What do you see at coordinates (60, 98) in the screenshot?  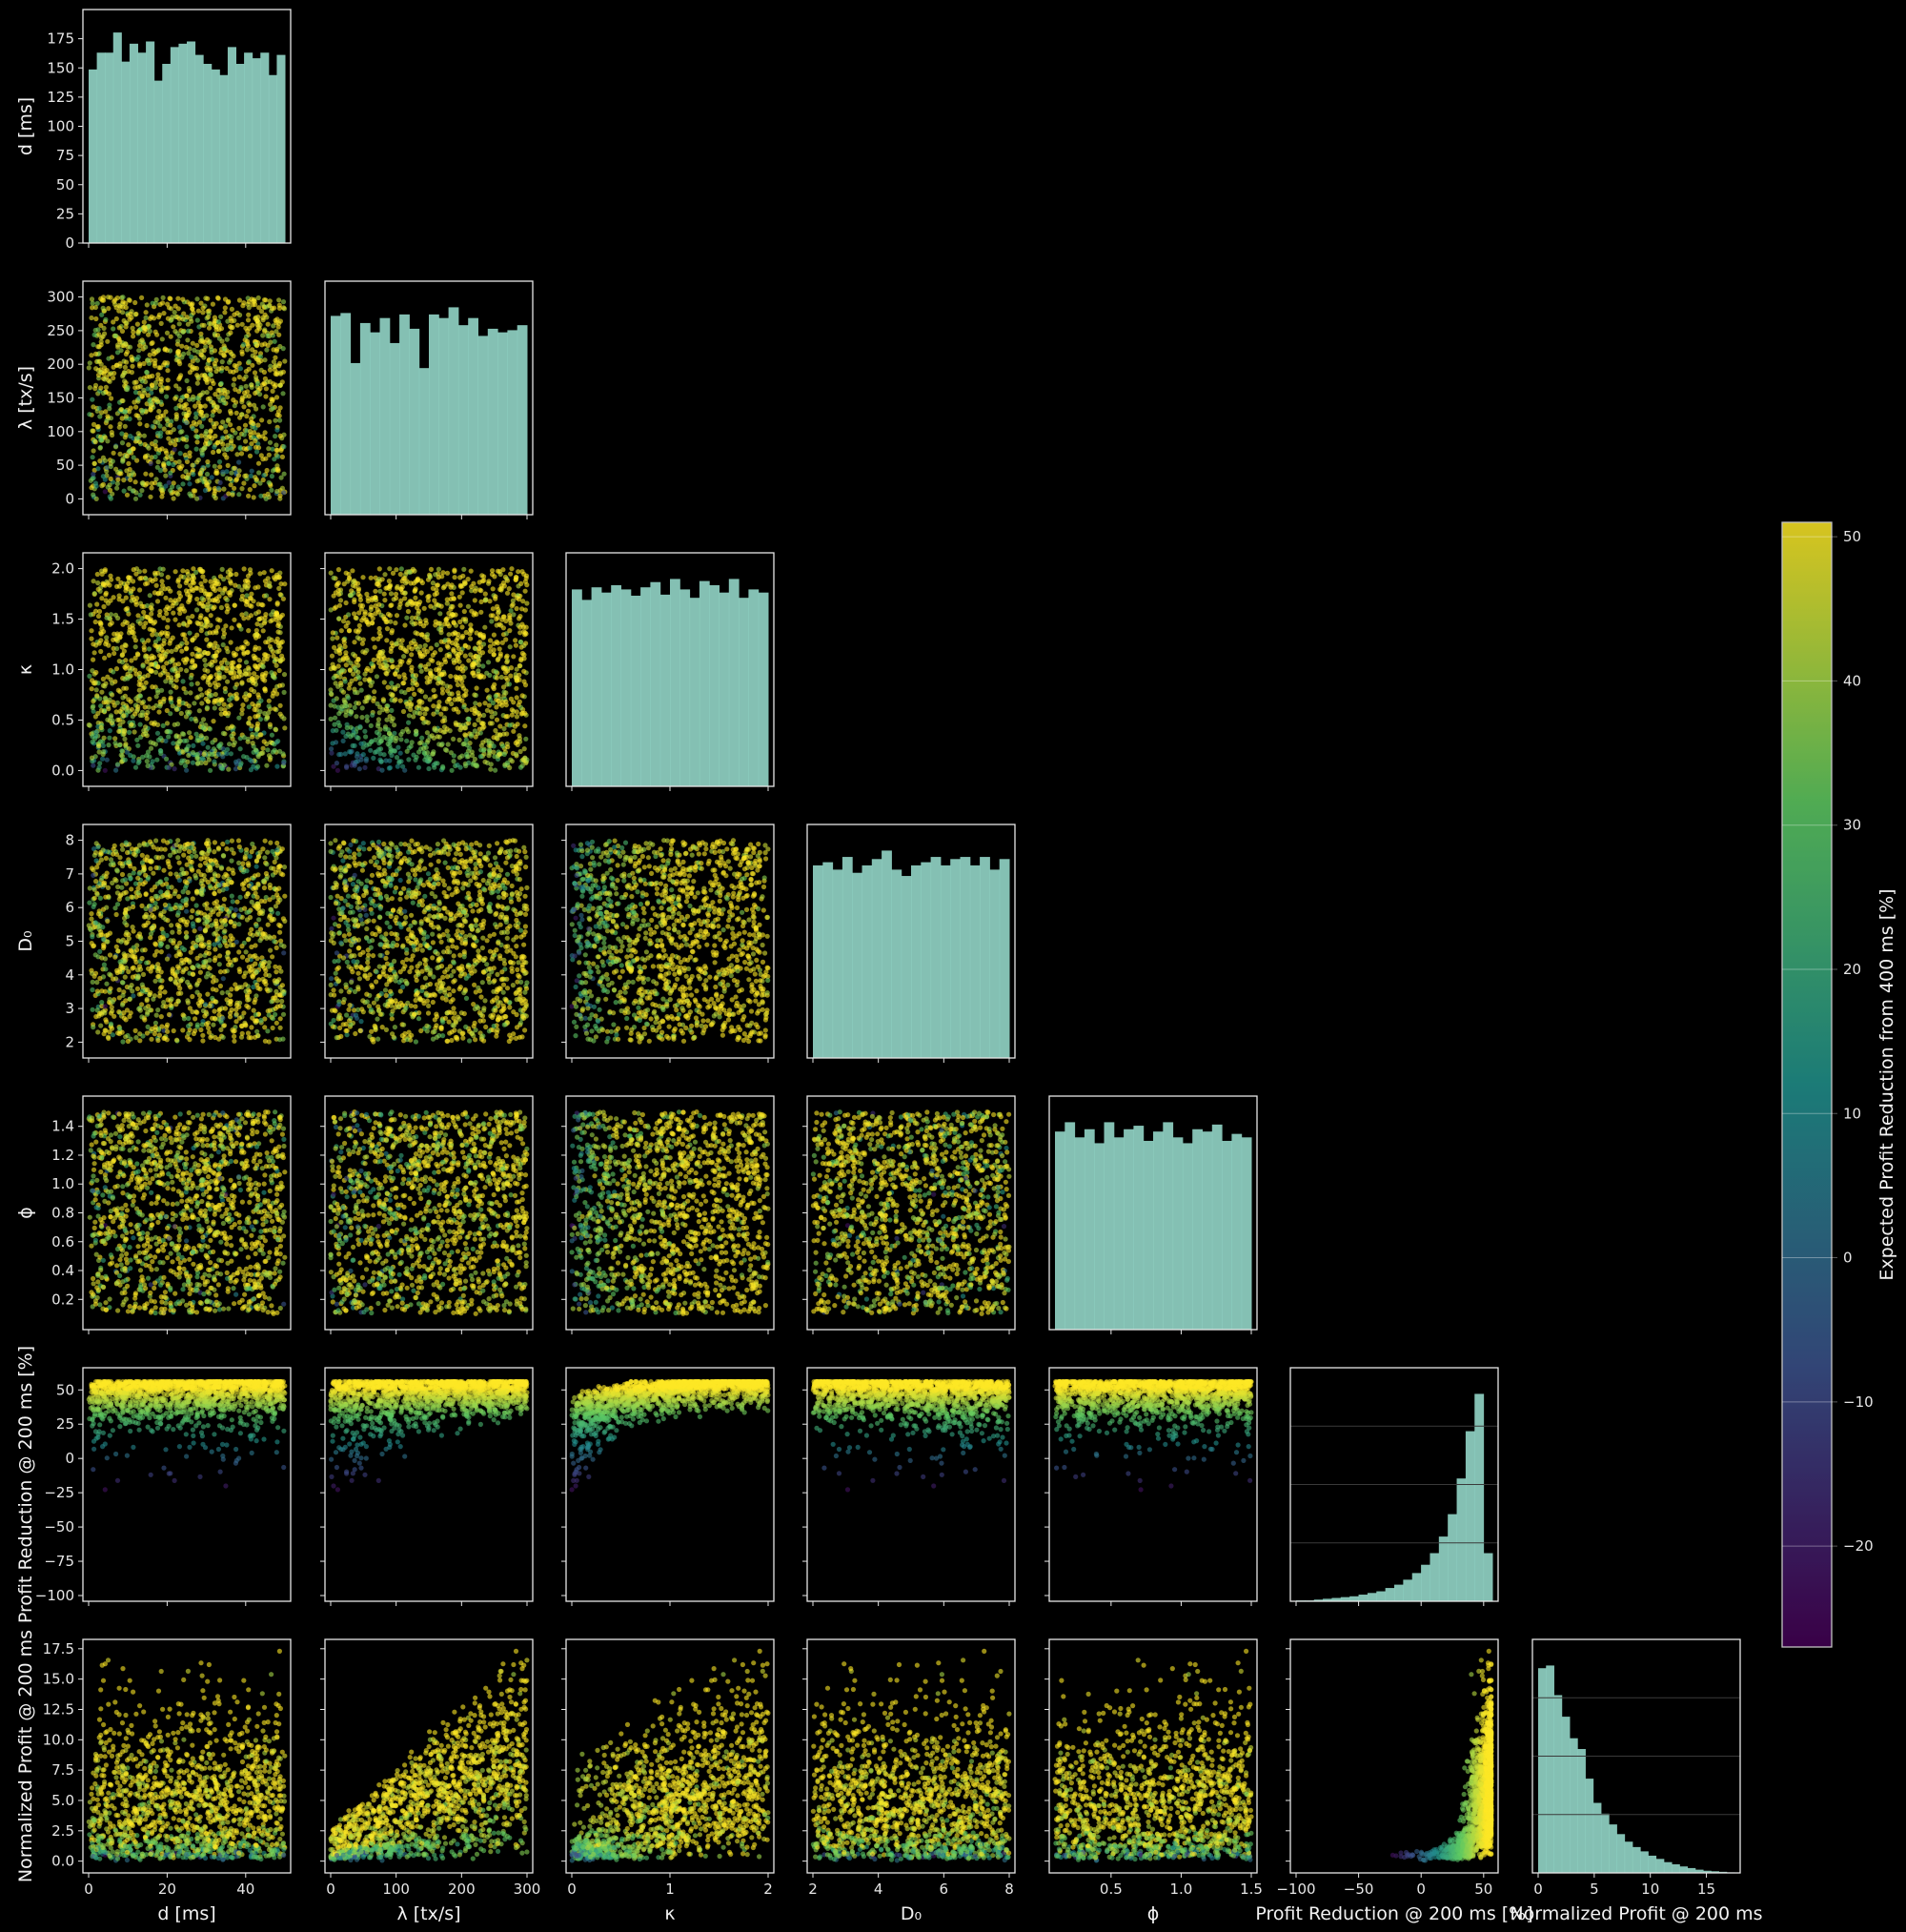 I see `y-tick-label: 125` at bounding box center [60, 98].